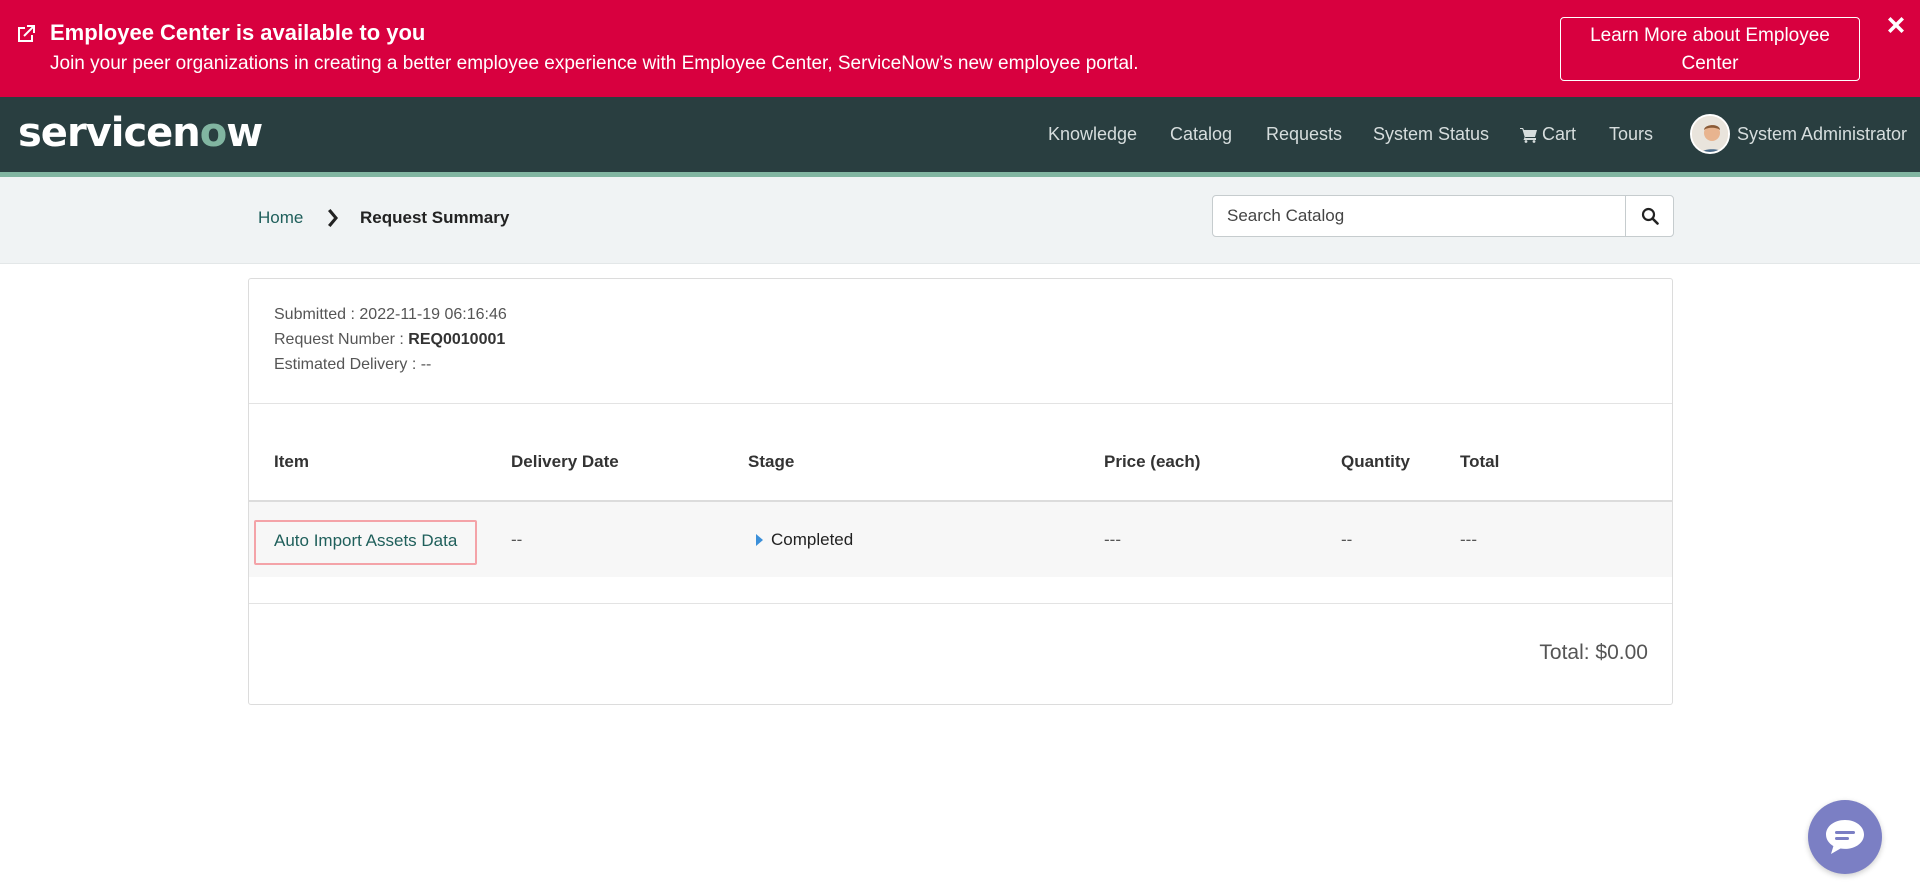 Image resolution: width=1920 pixels, height=892 pixels. I want to click on chat-bubble-icon, so click(1845, 837).